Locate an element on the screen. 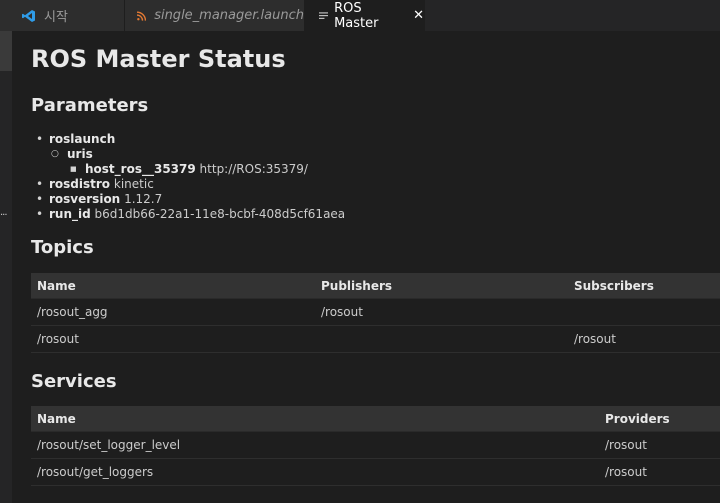 This screenshot has width=720, height=503. param-value: kinetic is located at coordinates (133, 184).